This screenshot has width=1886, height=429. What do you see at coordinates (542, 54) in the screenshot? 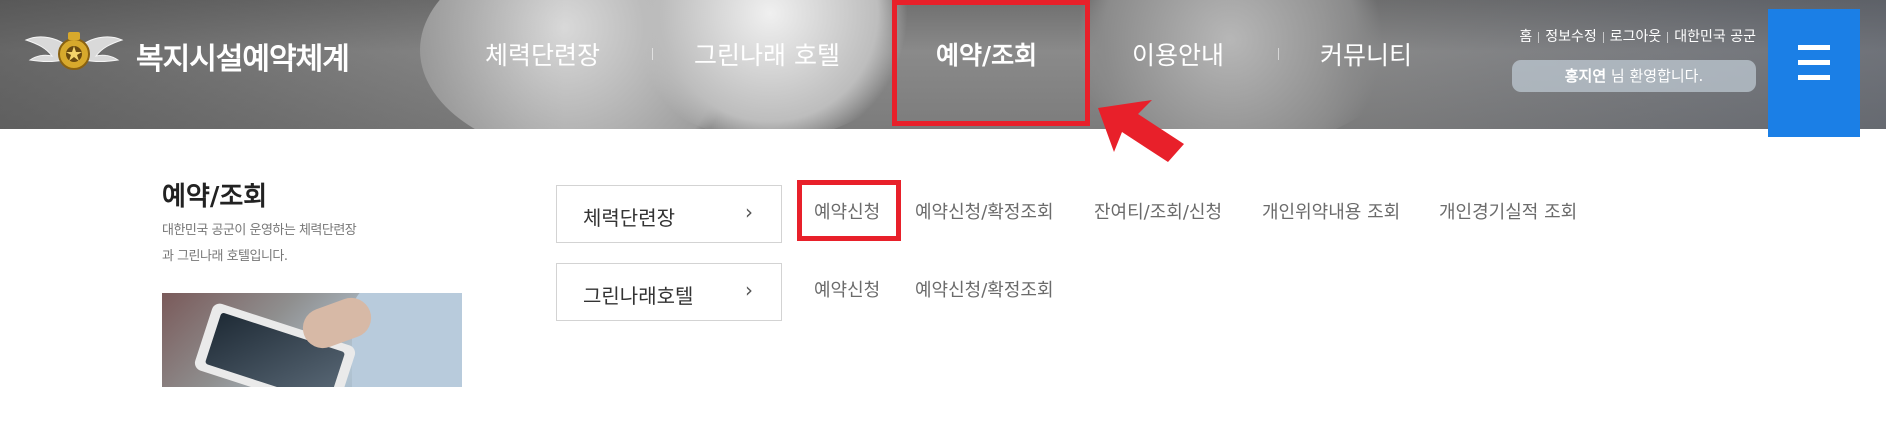
I see `gnb-item-fitness: 체력단련장` at bounding box center [542, 54].